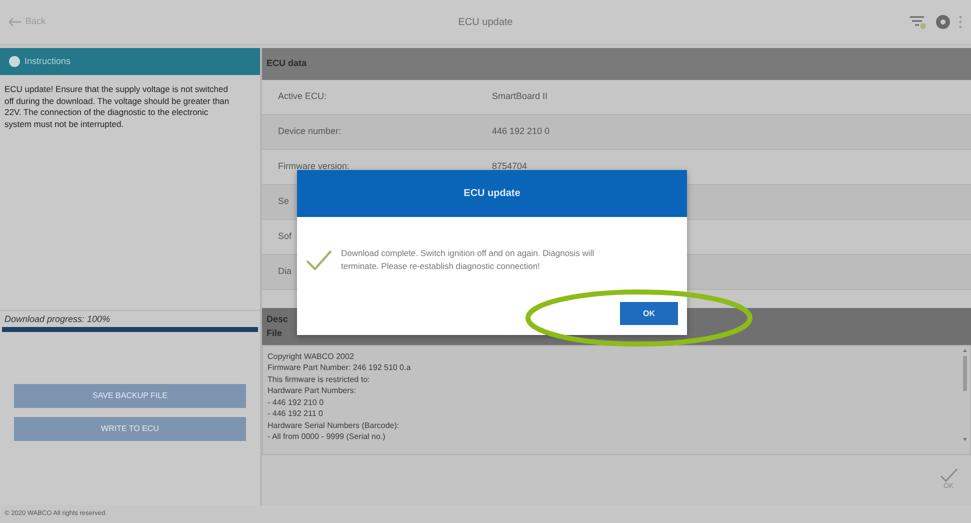  What do you see at coordinates (286, 63) in the screenshot?
I see `section-title: ECU data` at bounding box center [286, 63].